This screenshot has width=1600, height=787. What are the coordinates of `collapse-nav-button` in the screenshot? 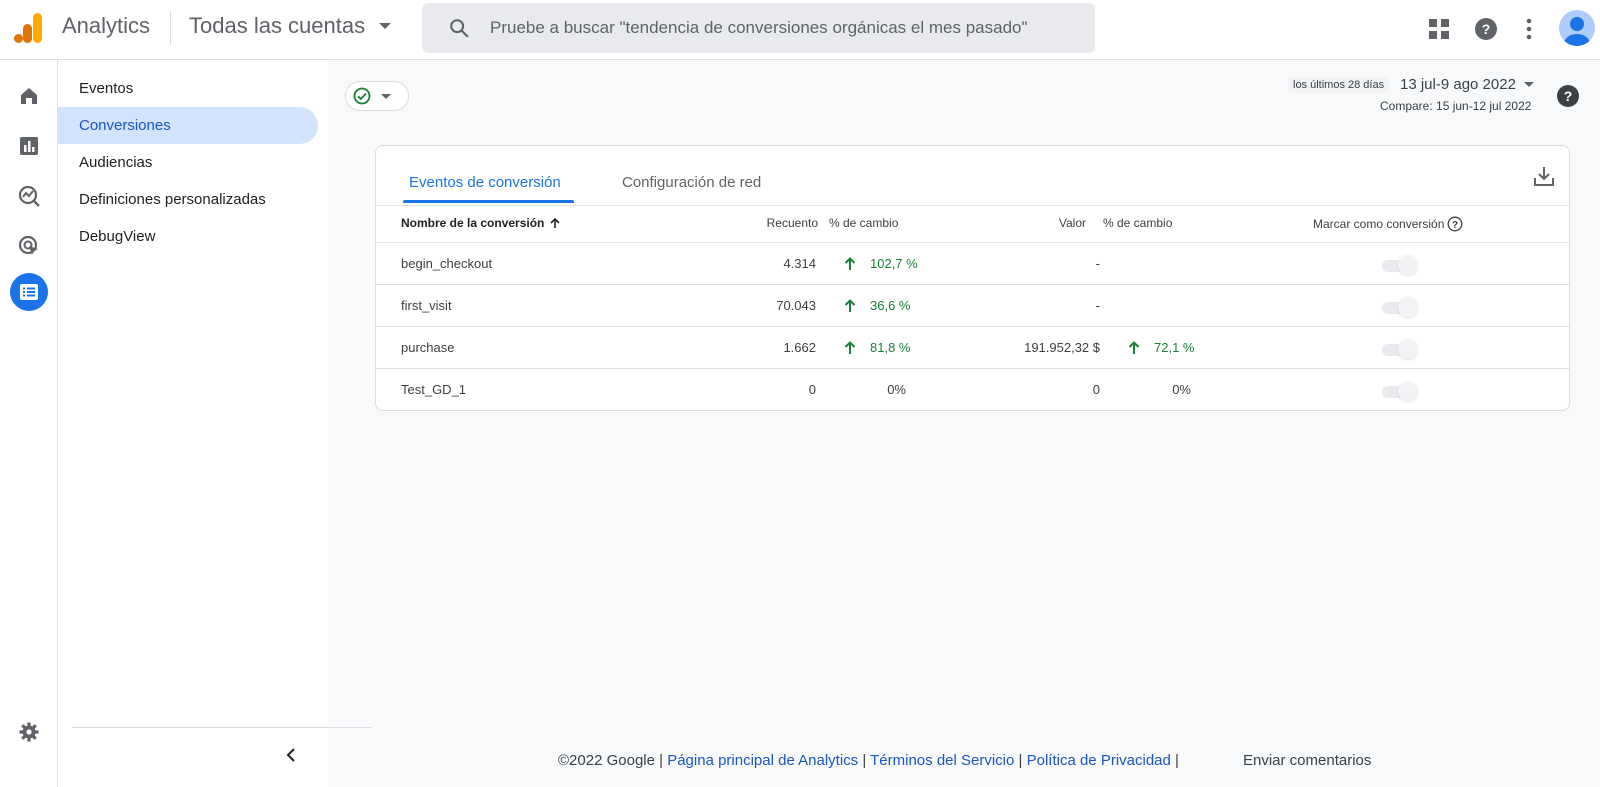 It's located at (291, 755).